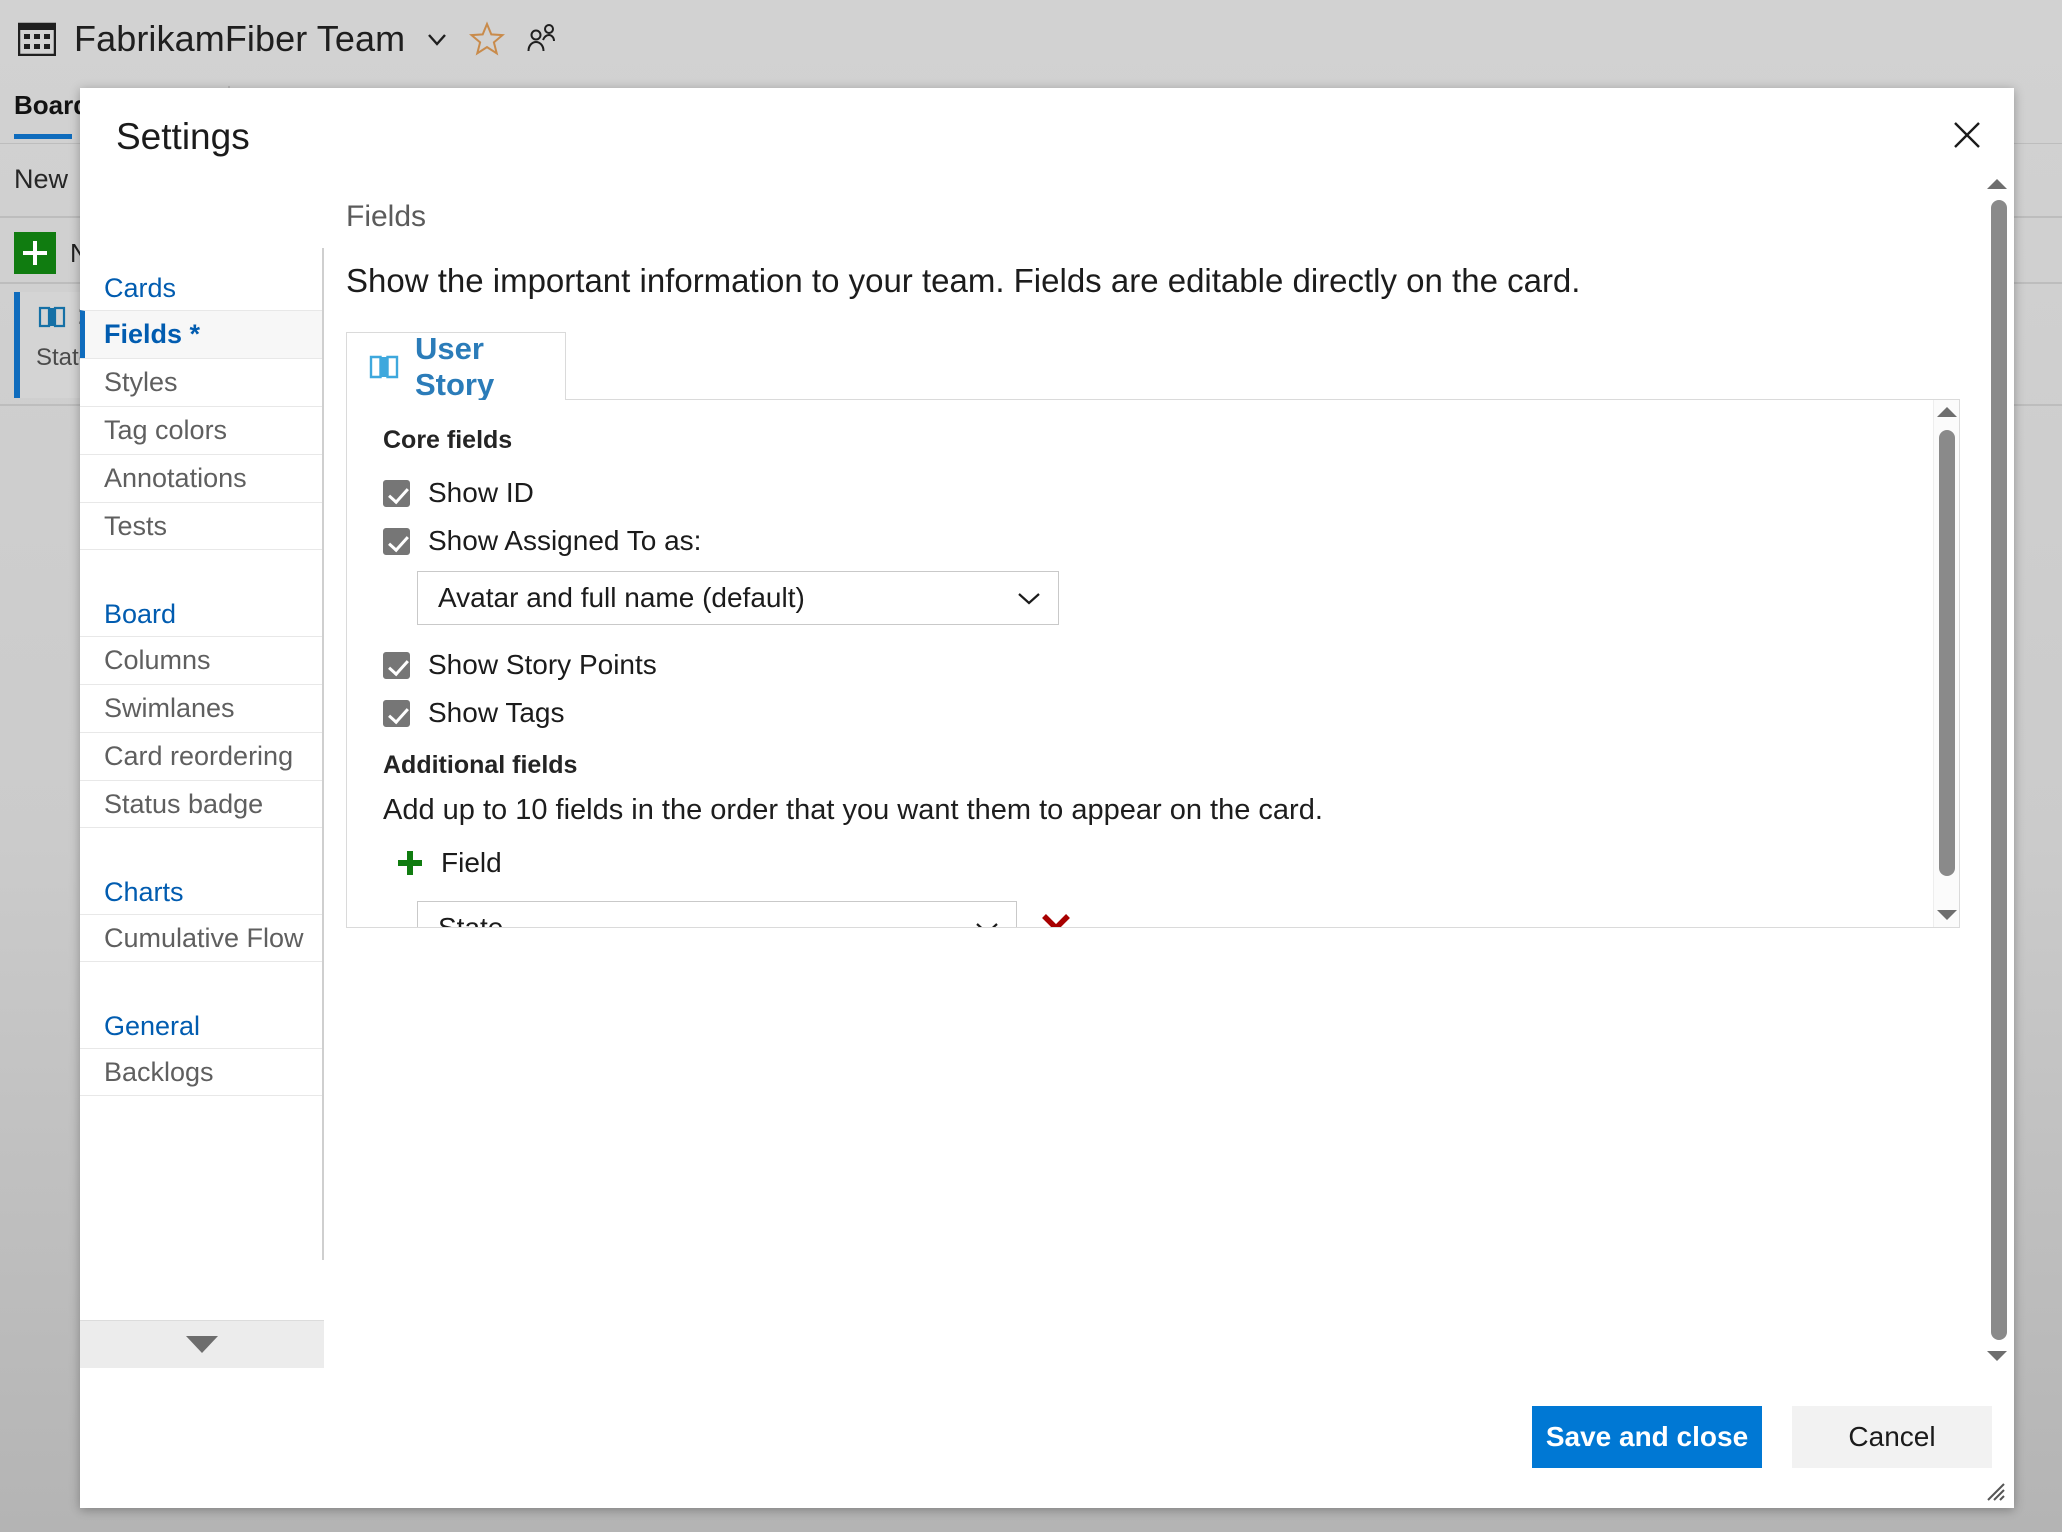 The width and height of the screenshot is (2062, 1532). I want to click on sidebar-item-label: Cumulative Flow, so click(204, 937).